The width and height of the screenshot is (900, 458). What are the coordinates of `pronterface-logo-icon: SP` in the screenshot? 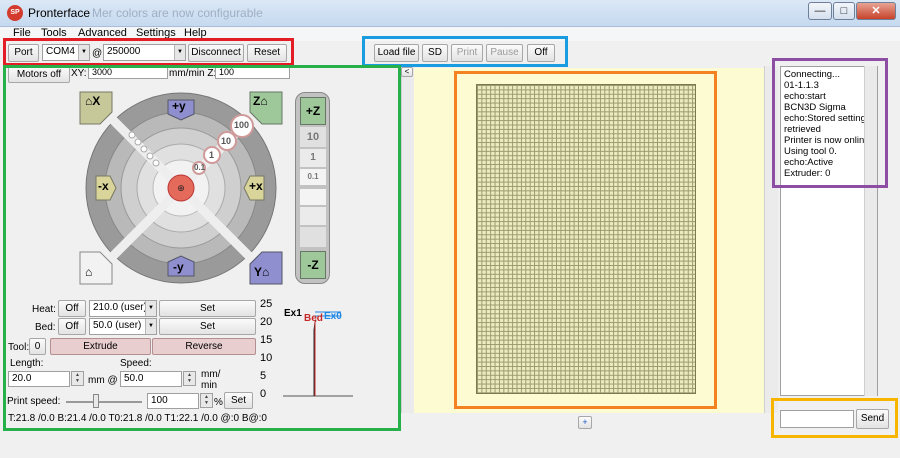 It's located at (15, 13).